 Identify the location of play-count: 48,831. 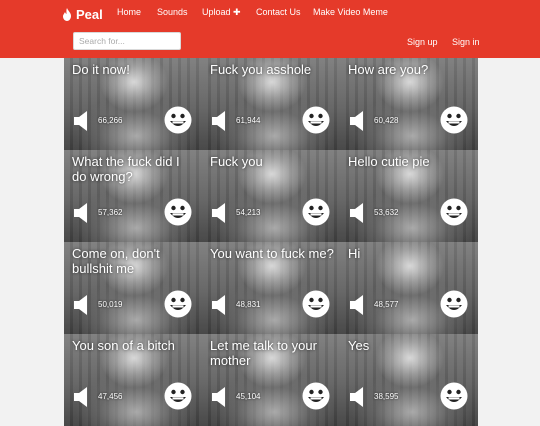
(248, 304).